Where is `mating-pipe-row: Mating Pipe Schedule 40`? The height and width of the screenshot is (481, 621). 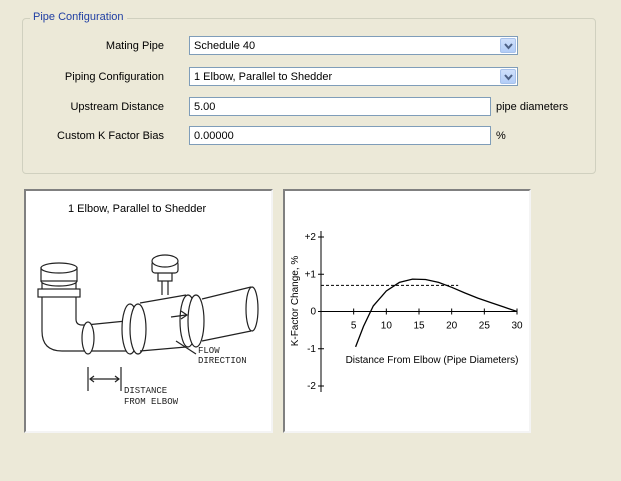
mating-pipe-row: Mating Pipe Schedule 40 is located at coordinates (308, 46).